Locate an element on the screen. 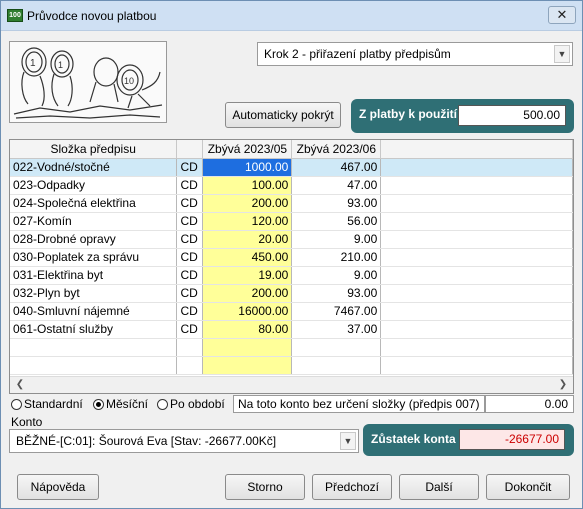 The width and height of the screenshot is (583, 509). coins-illustration: 1 1 10 is located at coordinates (88, 82).